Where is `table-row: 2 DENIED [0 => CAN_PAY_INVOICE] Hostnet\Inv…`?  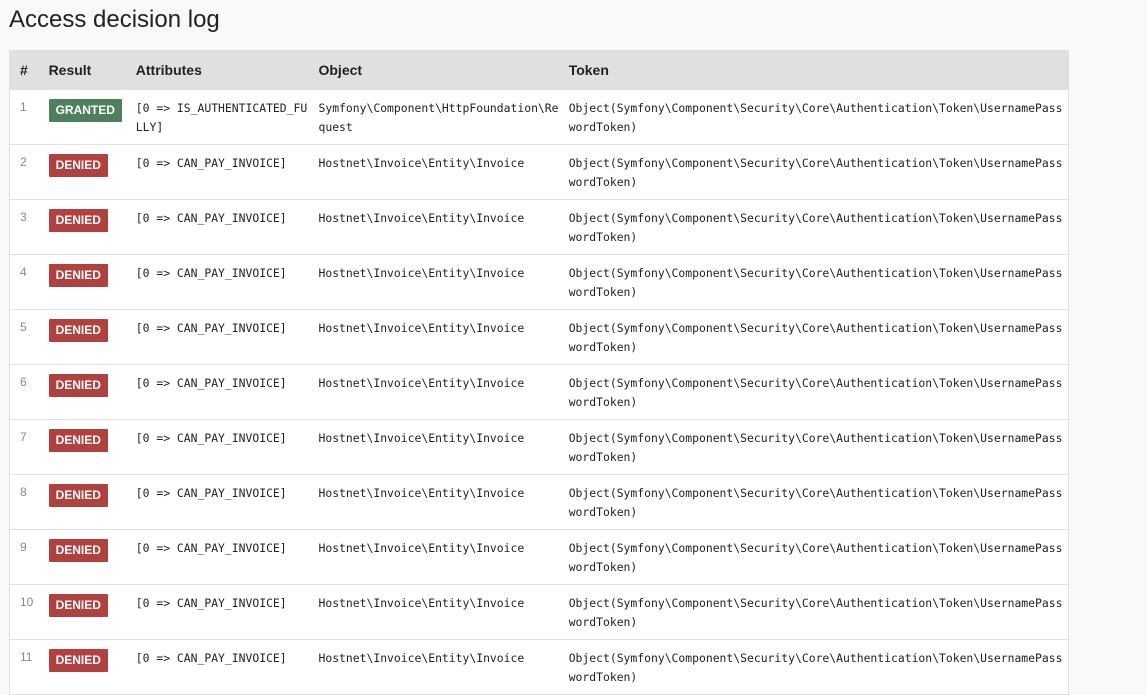 table-row: 2 DENIED [0 => CAN_PAY_INVOICE] Hostnet\Inv… is located at coordinates (539, 172).